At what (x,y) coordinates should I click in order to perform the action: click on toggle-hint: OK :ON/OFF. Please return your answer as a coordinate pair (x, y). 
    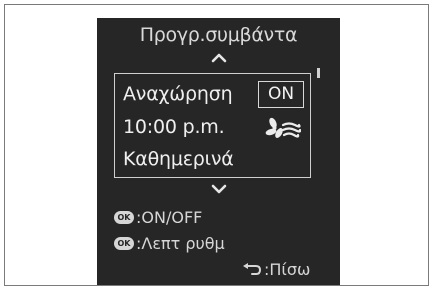
    Looking at the image, I should click on (158, 217).